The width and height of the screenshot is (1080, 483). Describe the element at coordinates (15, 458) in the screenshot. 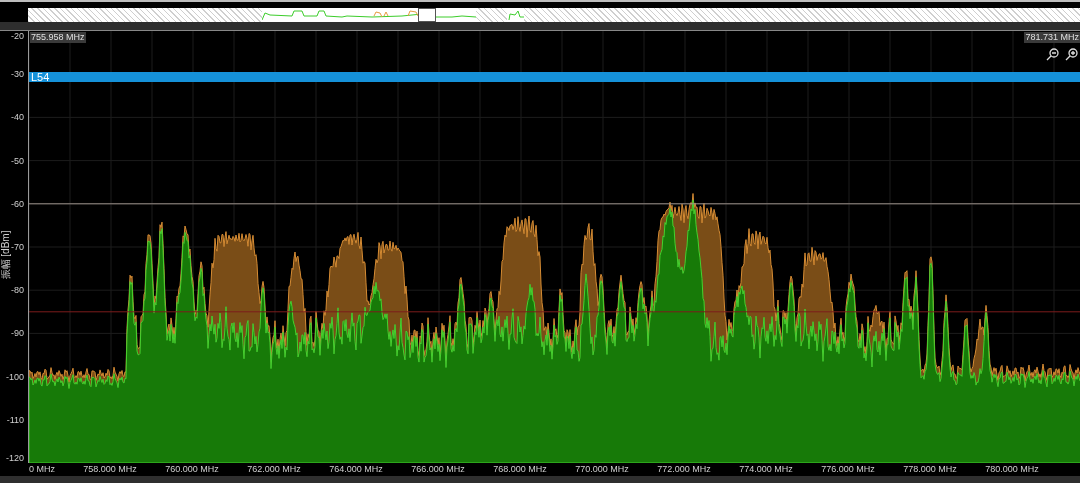

I see `y-axis-tick-label: -120` at that location.